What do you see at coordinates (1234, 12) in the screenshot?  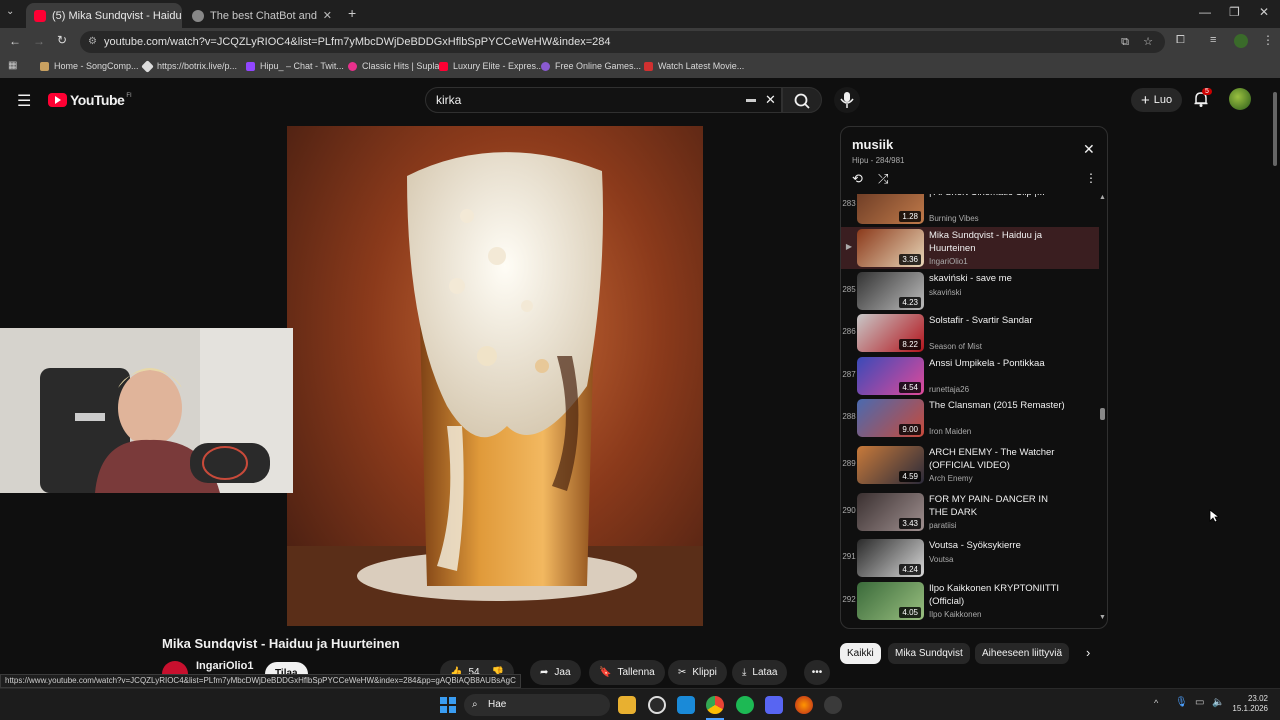 I see `restore-icon: ❐` at bounding box center [1234, 12].